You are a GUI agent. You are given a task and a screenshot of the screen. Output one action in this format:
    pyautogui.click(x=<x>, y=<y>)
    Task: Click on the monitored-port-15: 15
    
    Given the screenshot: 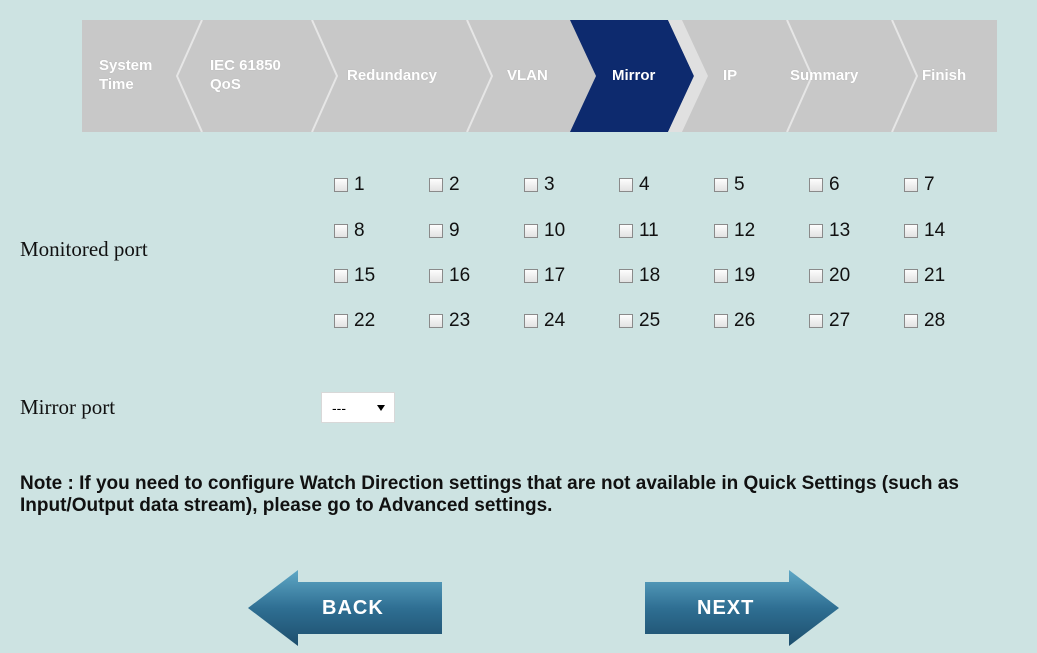 What is the action you would take?
    pyautogui.click(x=354, y=276)
    